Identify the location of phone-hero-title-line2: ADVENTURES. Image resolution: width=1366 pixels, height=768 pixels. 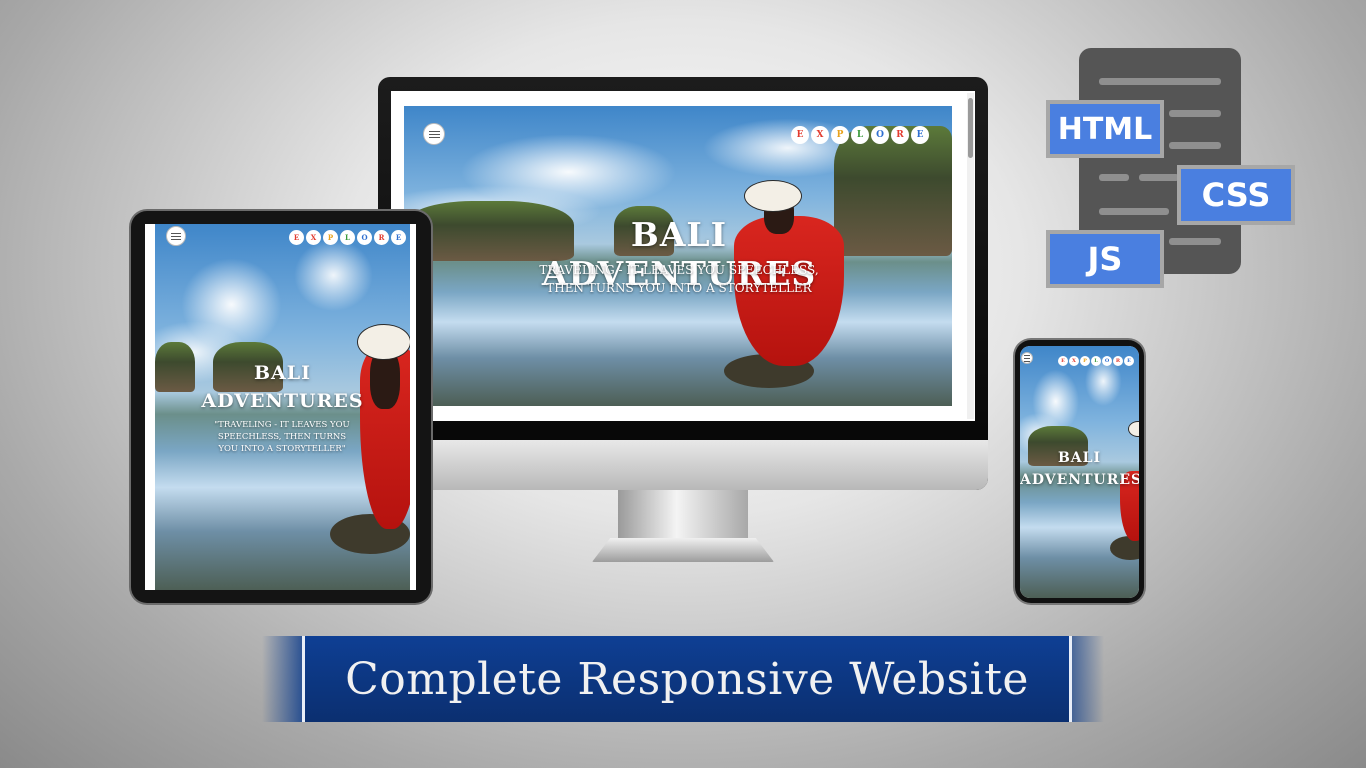
(1079, 480).